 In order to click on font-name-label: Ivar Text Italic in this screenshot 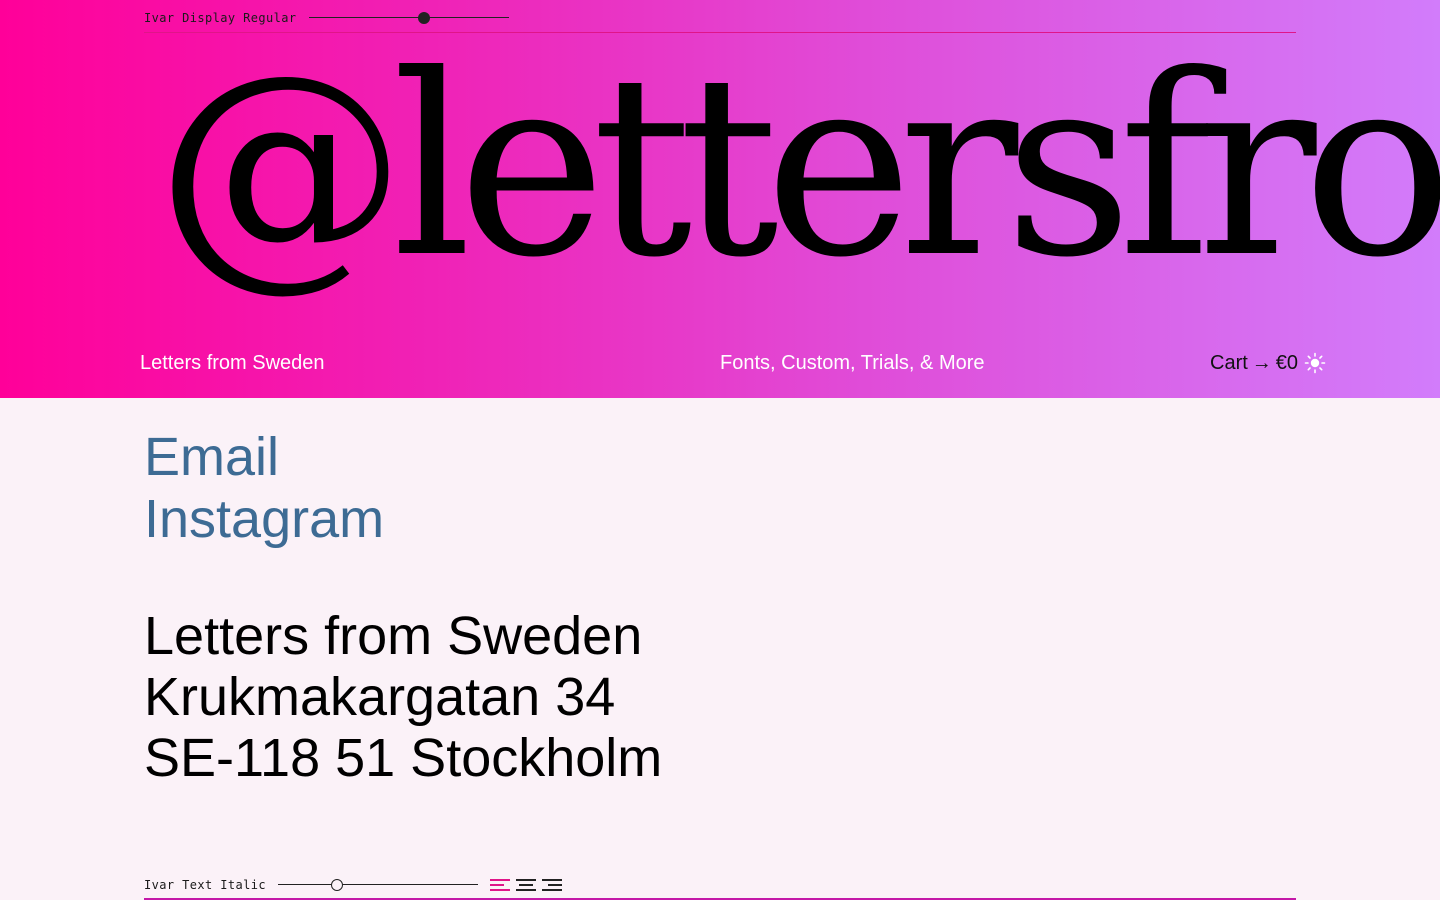, I will do `click(205, 885)`.